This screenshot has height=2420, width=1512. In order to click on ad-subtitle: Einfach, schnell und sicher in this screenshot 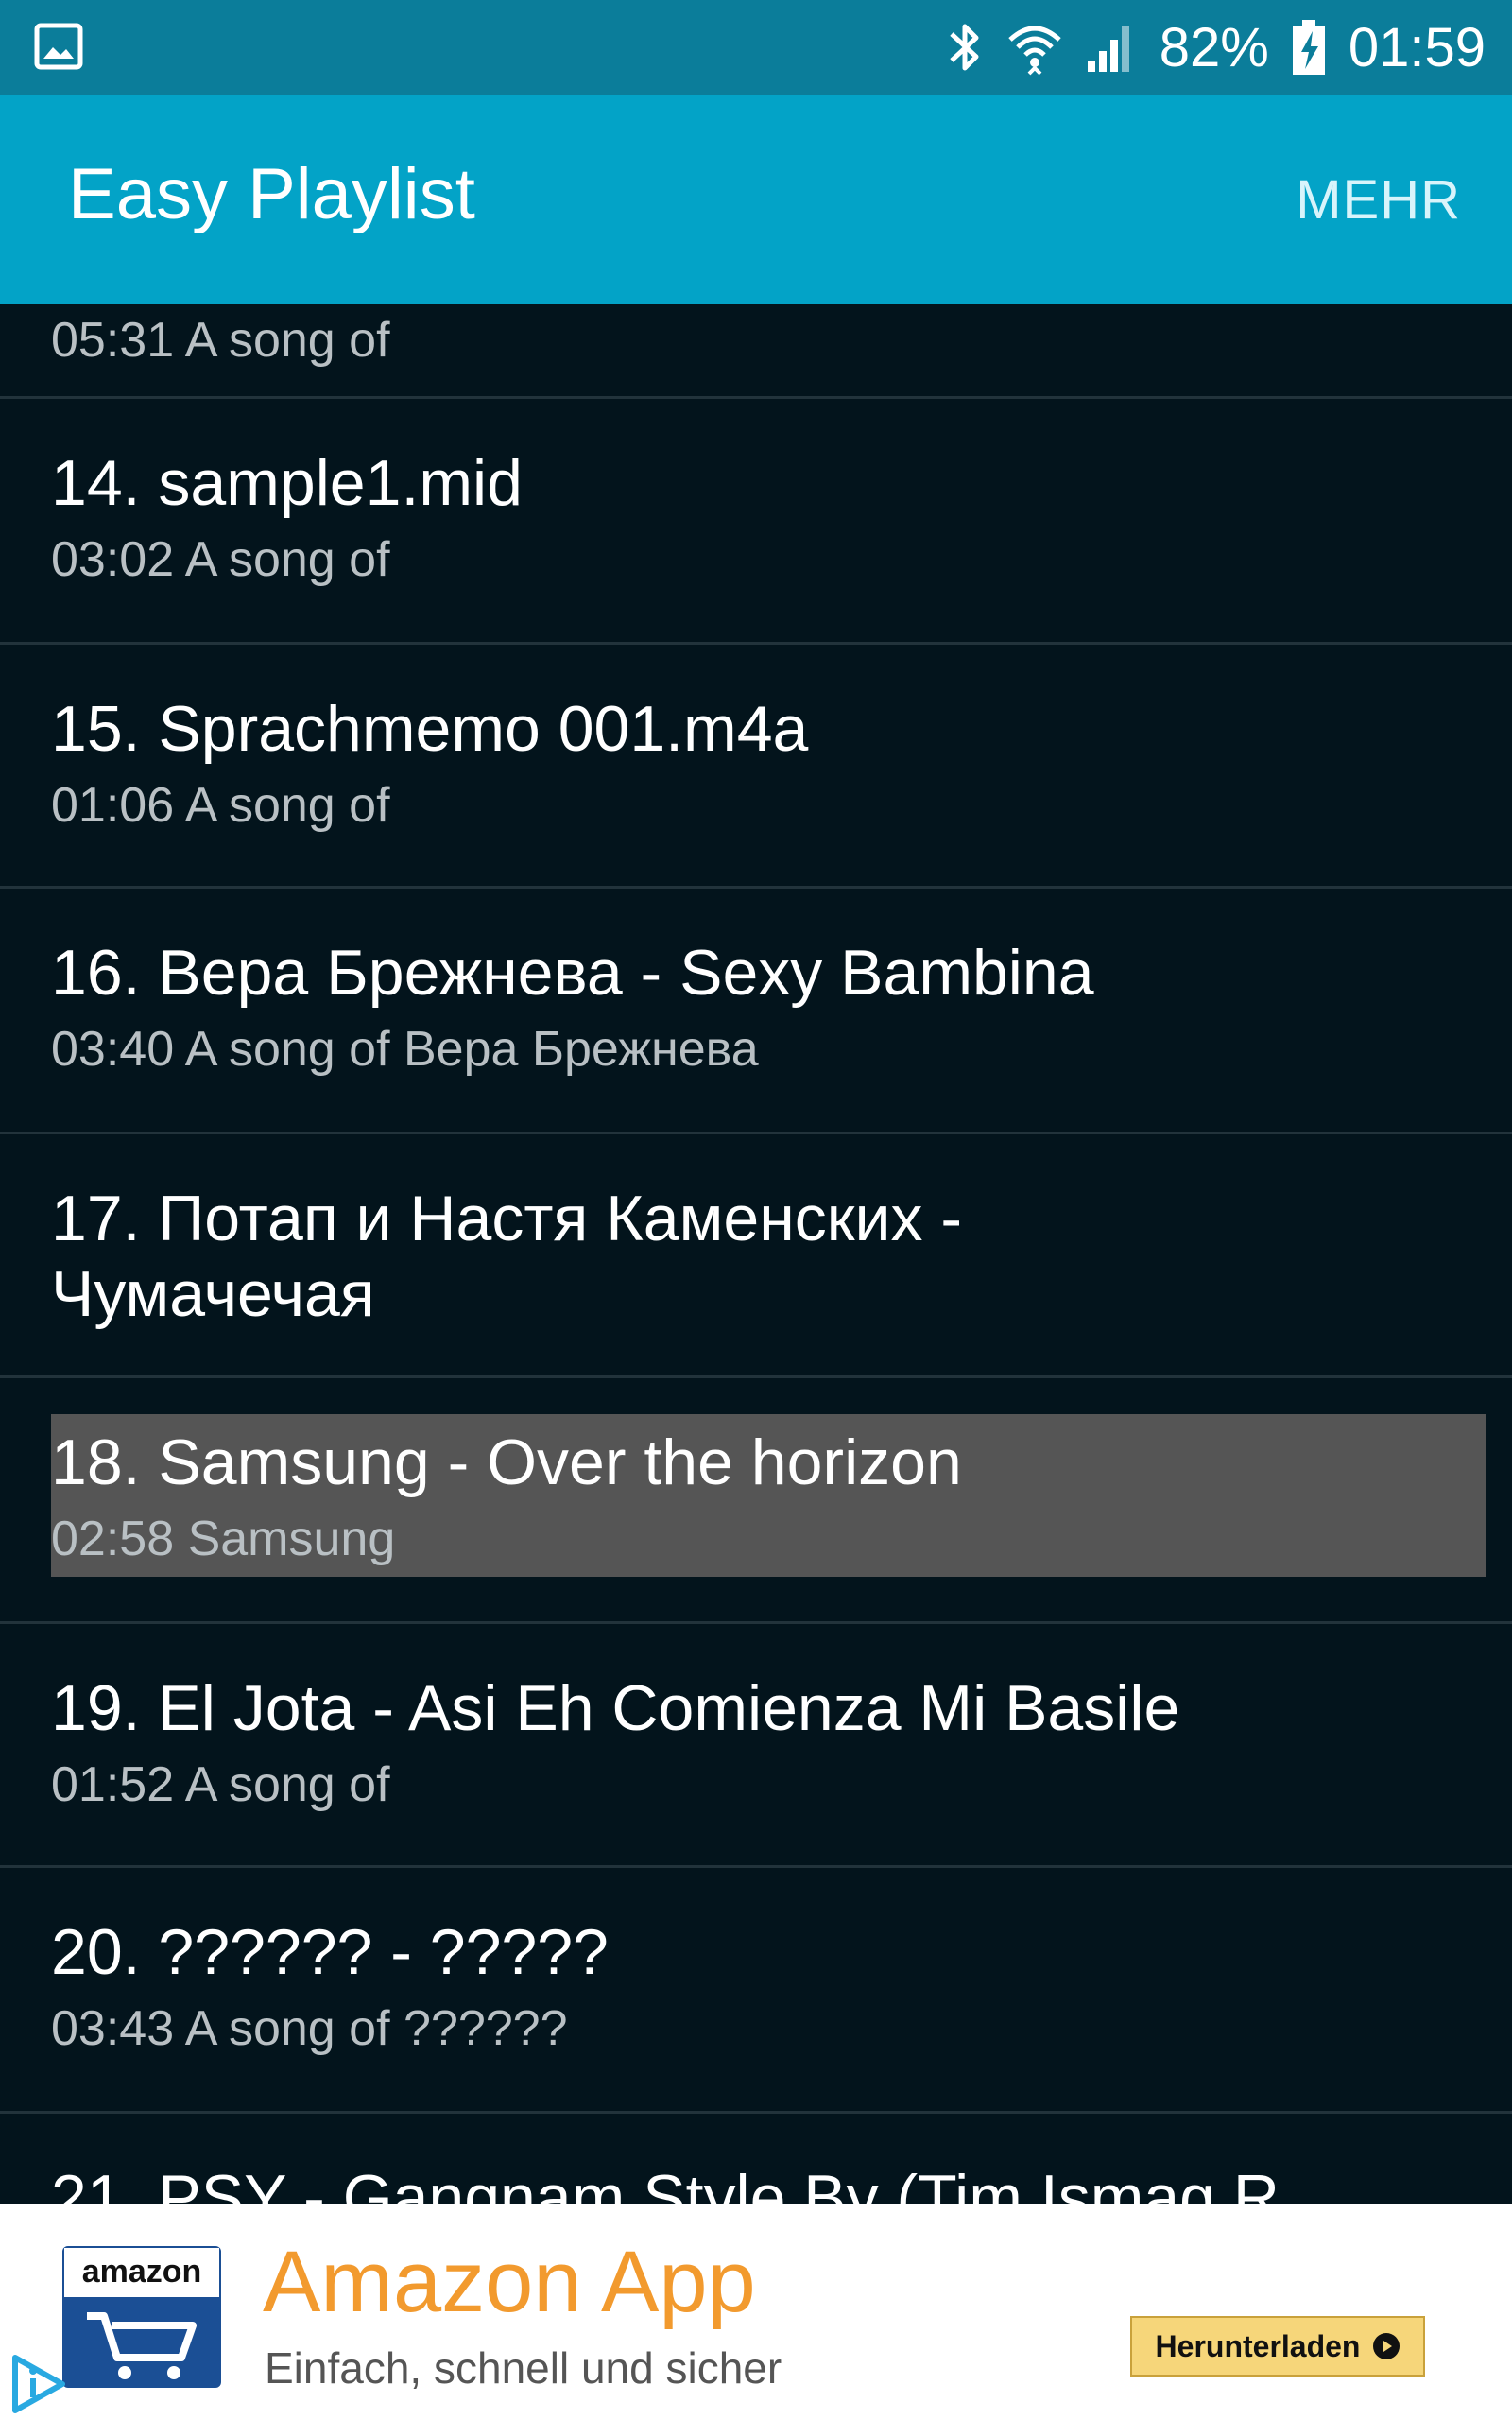, I will do `click(523, 2368)`.